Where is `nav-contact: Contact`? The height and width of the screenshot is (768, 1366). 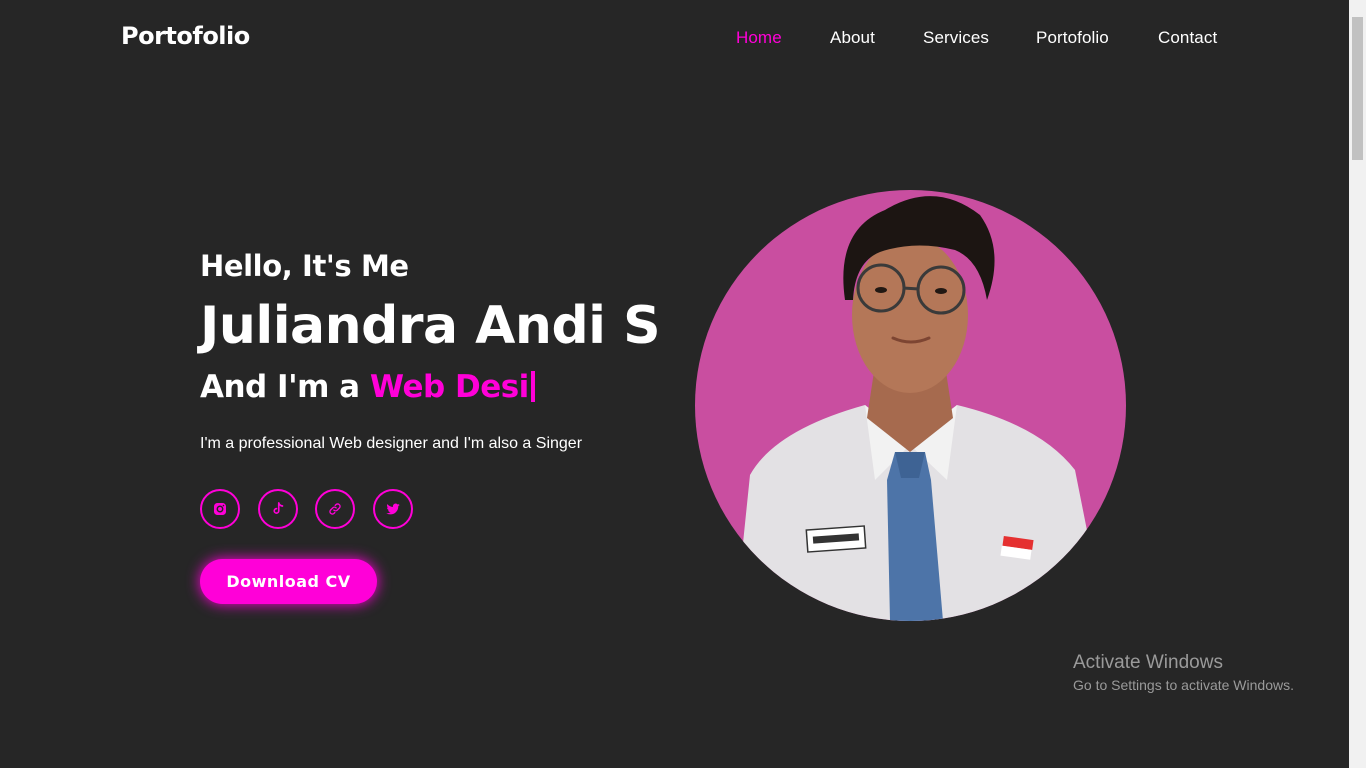
nav-contact: Contact is located at coordinates (1187, 38).